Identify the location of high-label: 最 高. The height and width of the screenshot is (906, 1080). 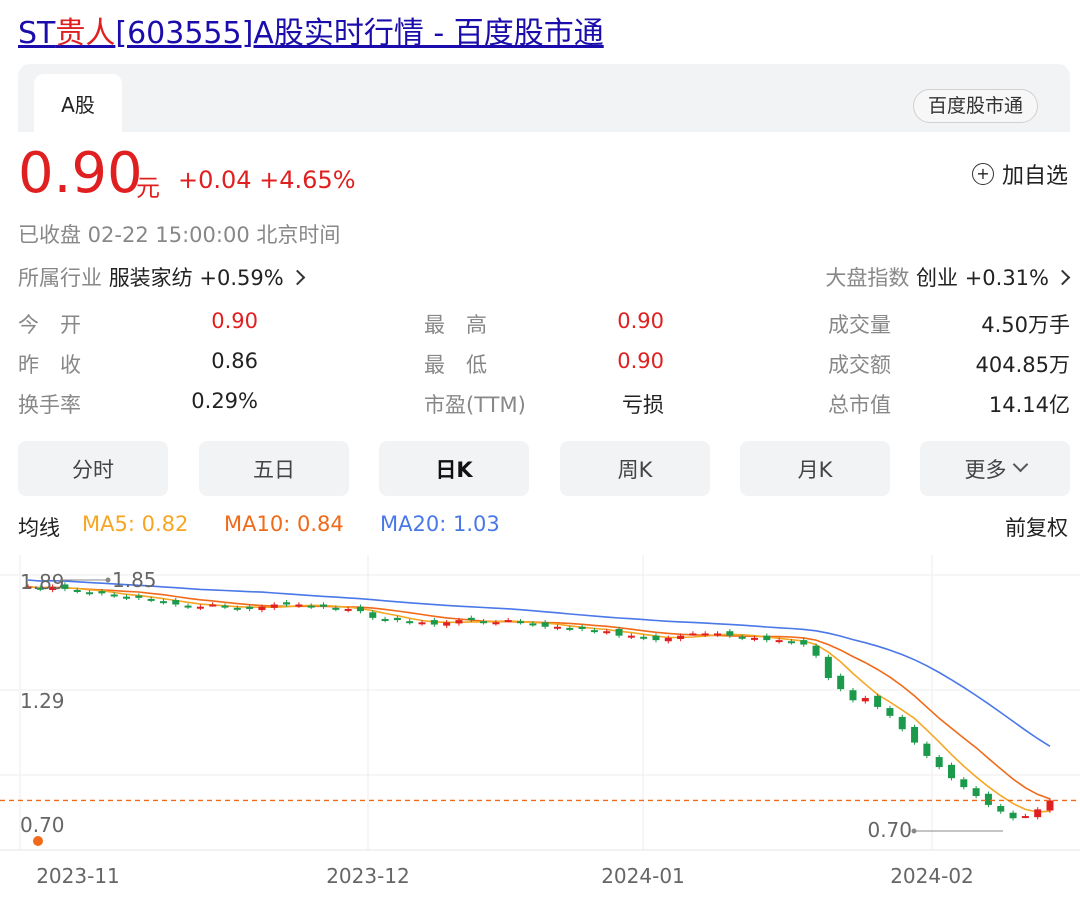
(455, 325).